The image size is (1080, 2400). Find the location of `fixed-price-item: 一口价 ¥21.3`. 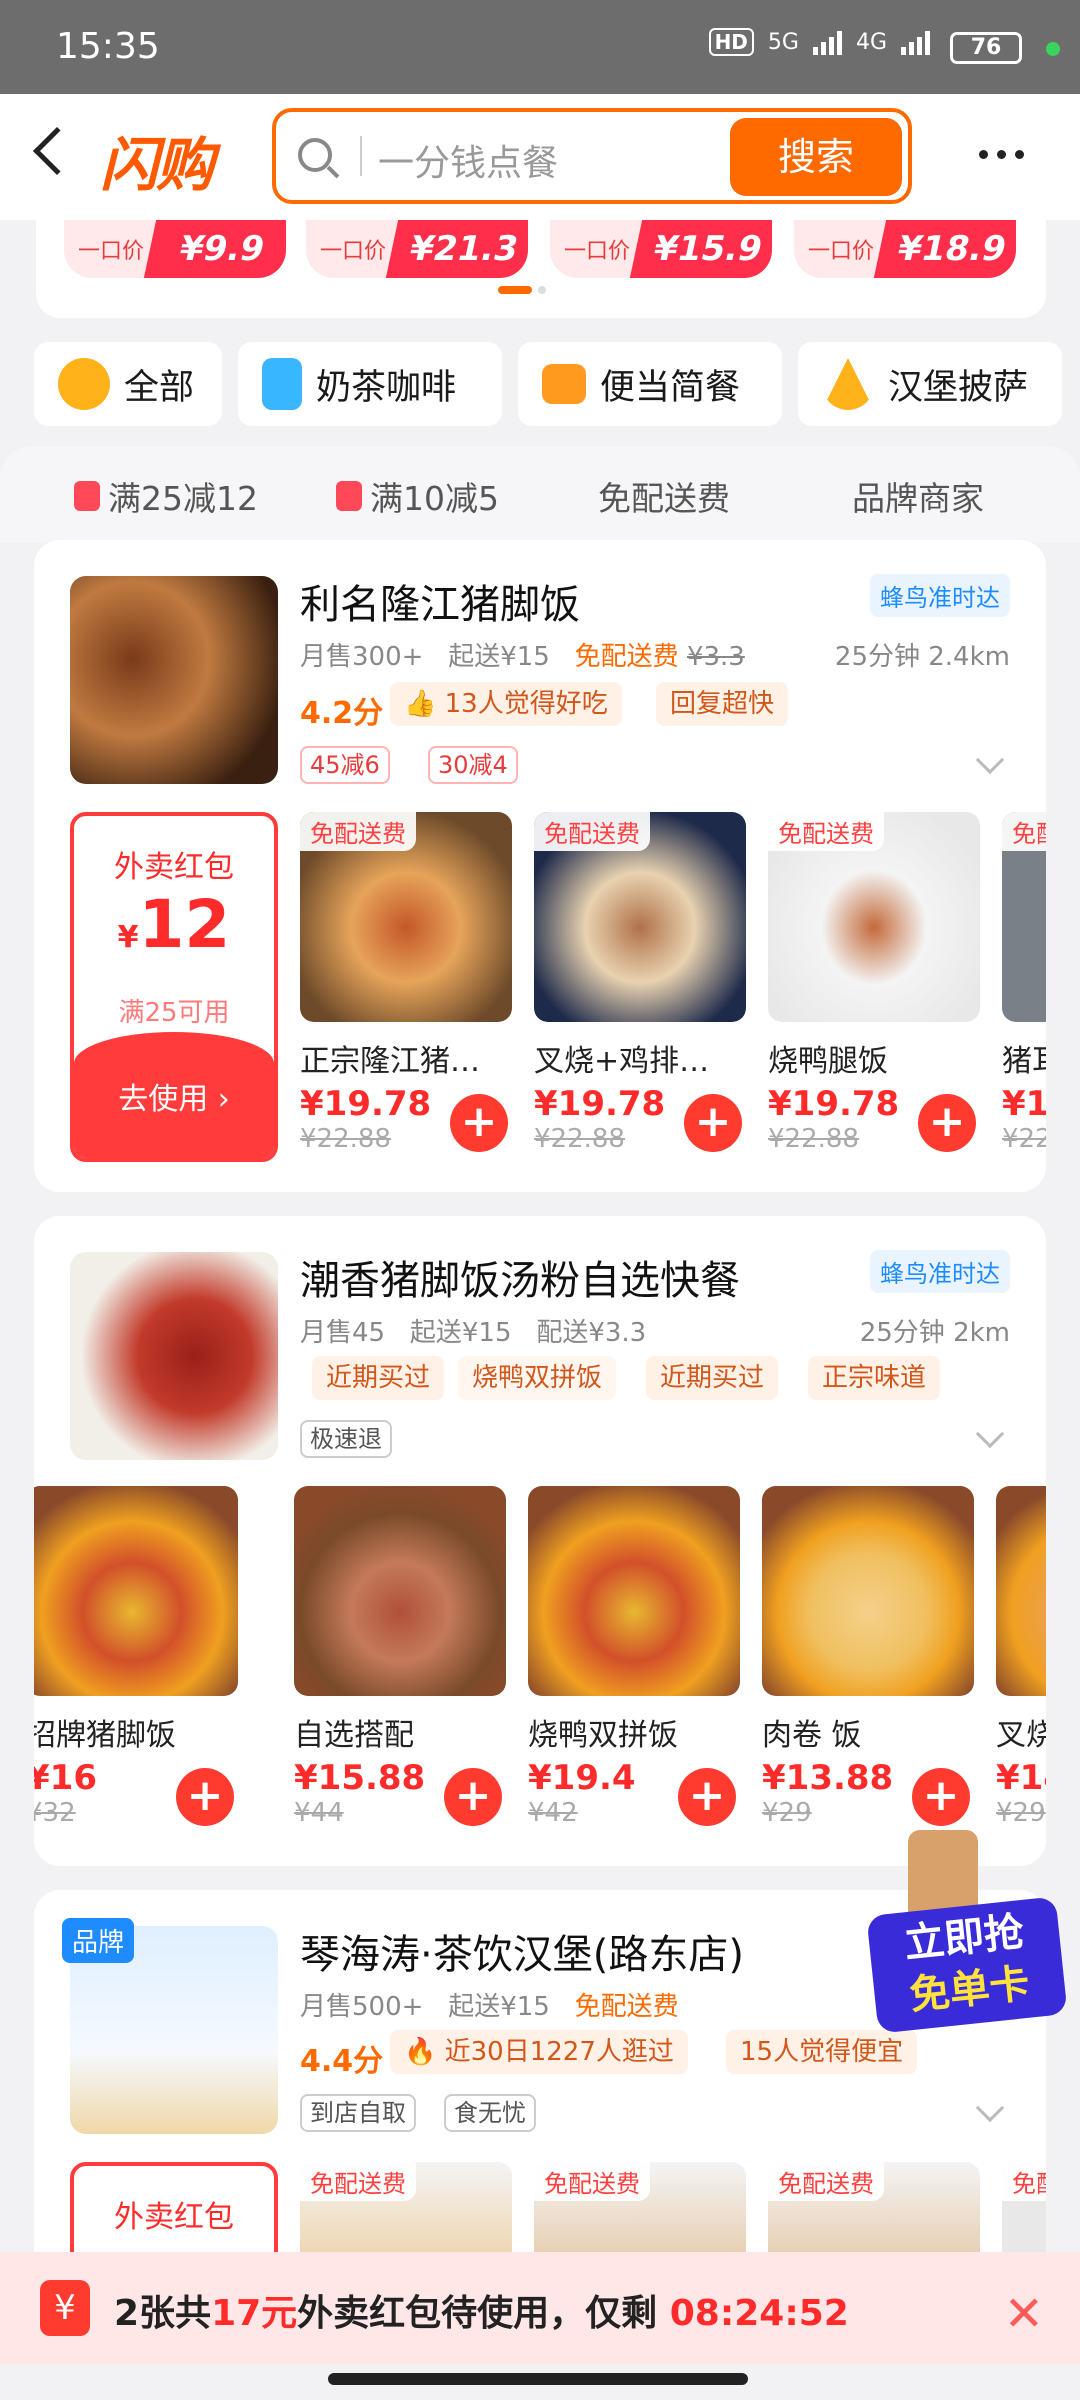

fixed-price-item: 一口价 ¥21.3 is located at coordinates (417, 249).